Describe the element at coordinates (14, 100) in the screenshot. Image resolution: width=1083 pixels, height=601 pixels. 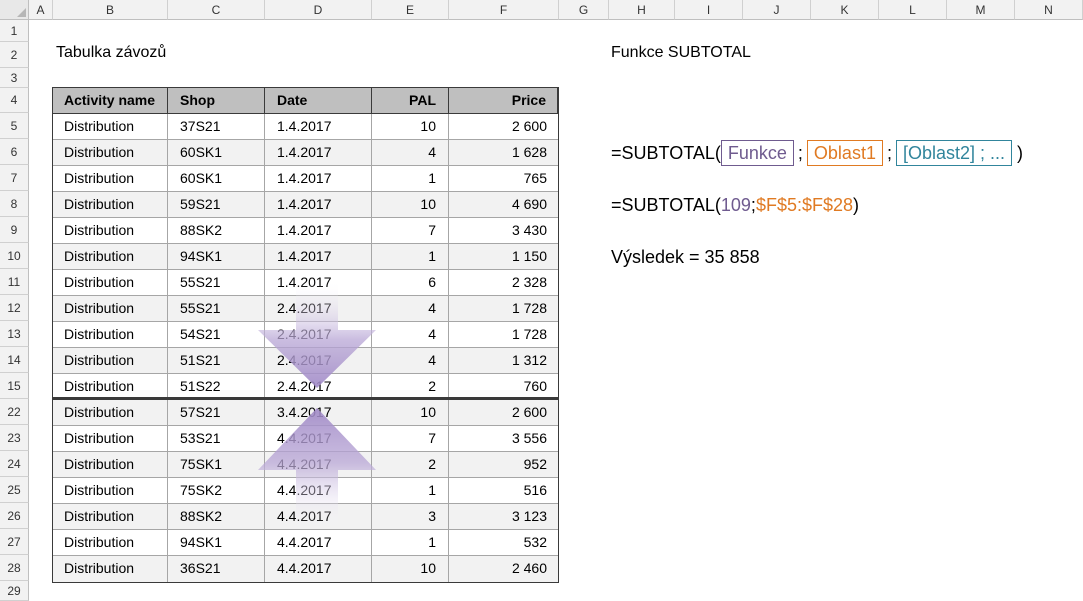
I see `row-header: 4` at that location.